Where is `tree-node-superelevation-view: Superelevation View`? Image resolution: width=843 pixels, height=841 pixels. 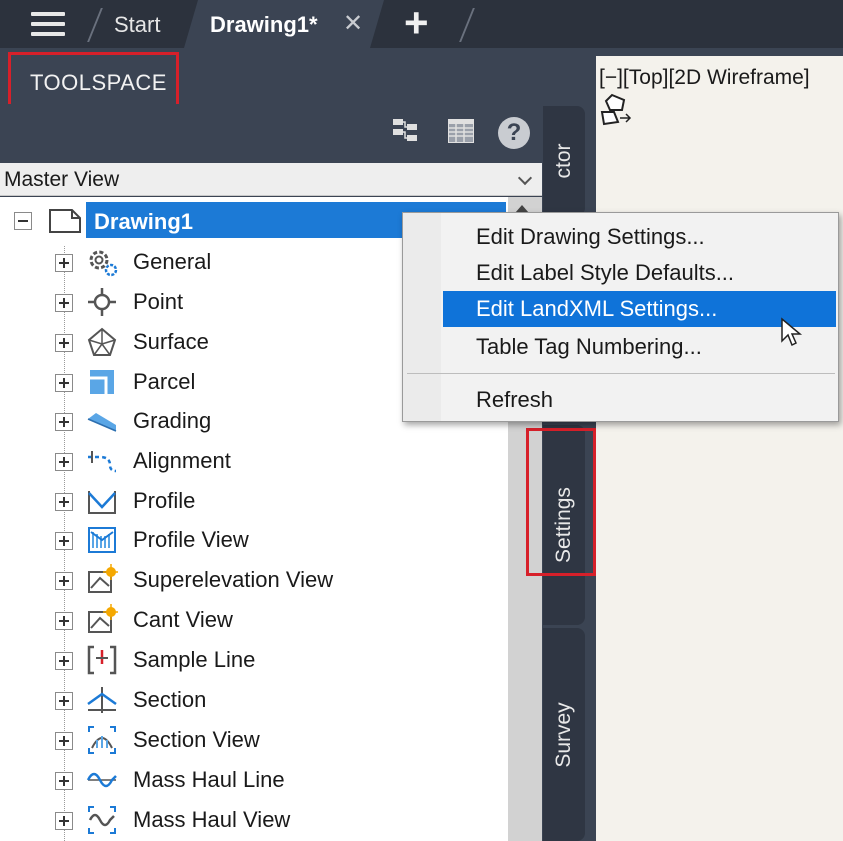 tree-node-superelevation-view: Superelevation View is located at coordinates (254, 580).